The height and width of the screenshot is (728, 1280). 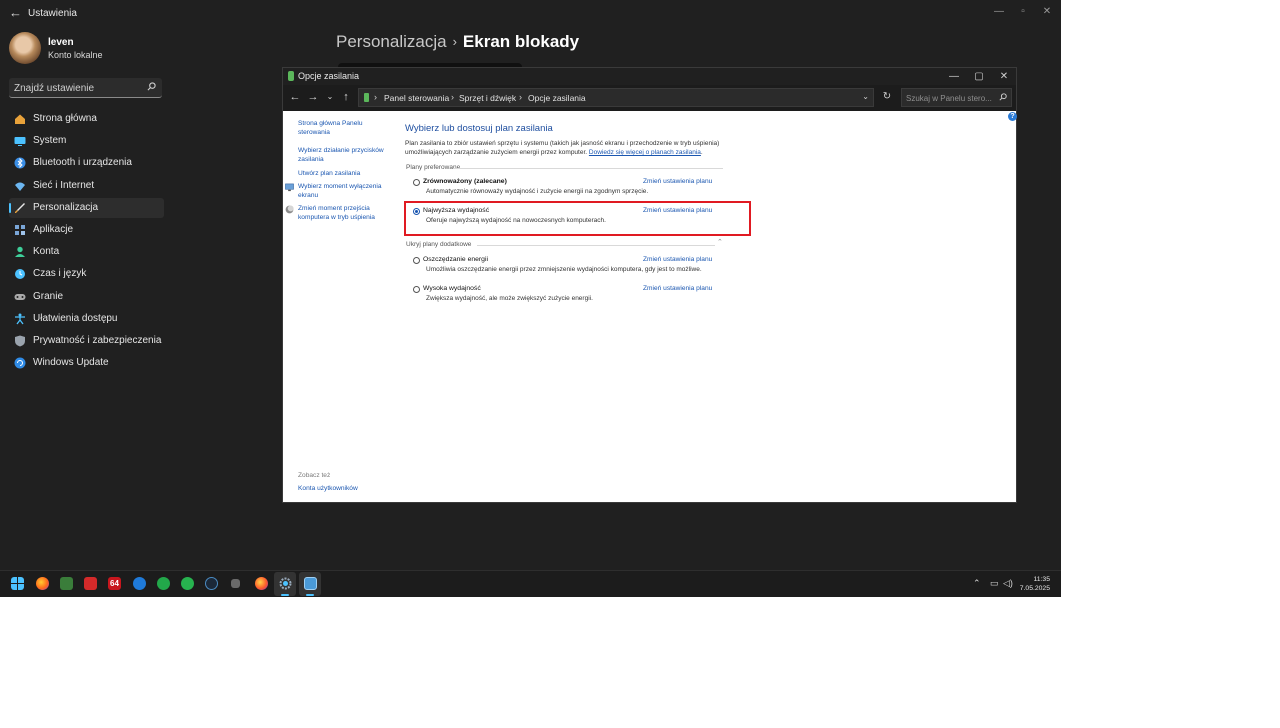 I want to click on plan-name: Oszczędzanie energii, so click(x=455, y=259).